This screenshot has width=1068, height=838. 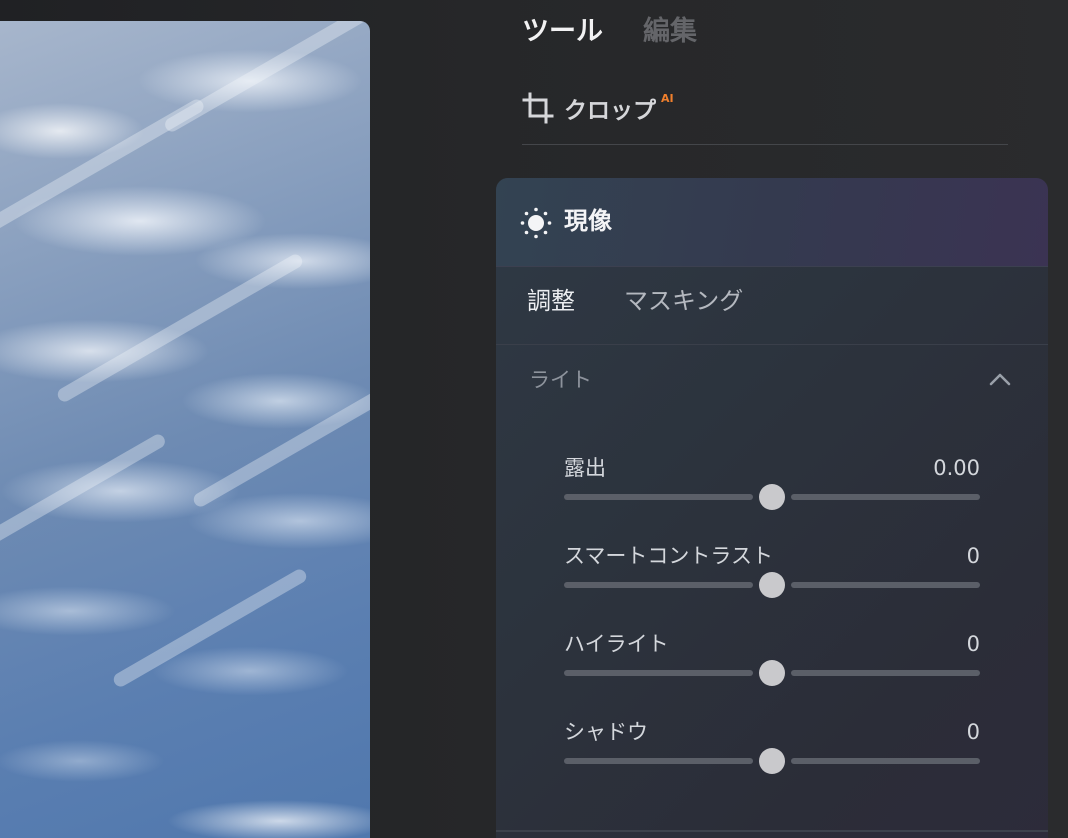 I want to click on slider-label: シャドウ, so click(x=606, y=732).